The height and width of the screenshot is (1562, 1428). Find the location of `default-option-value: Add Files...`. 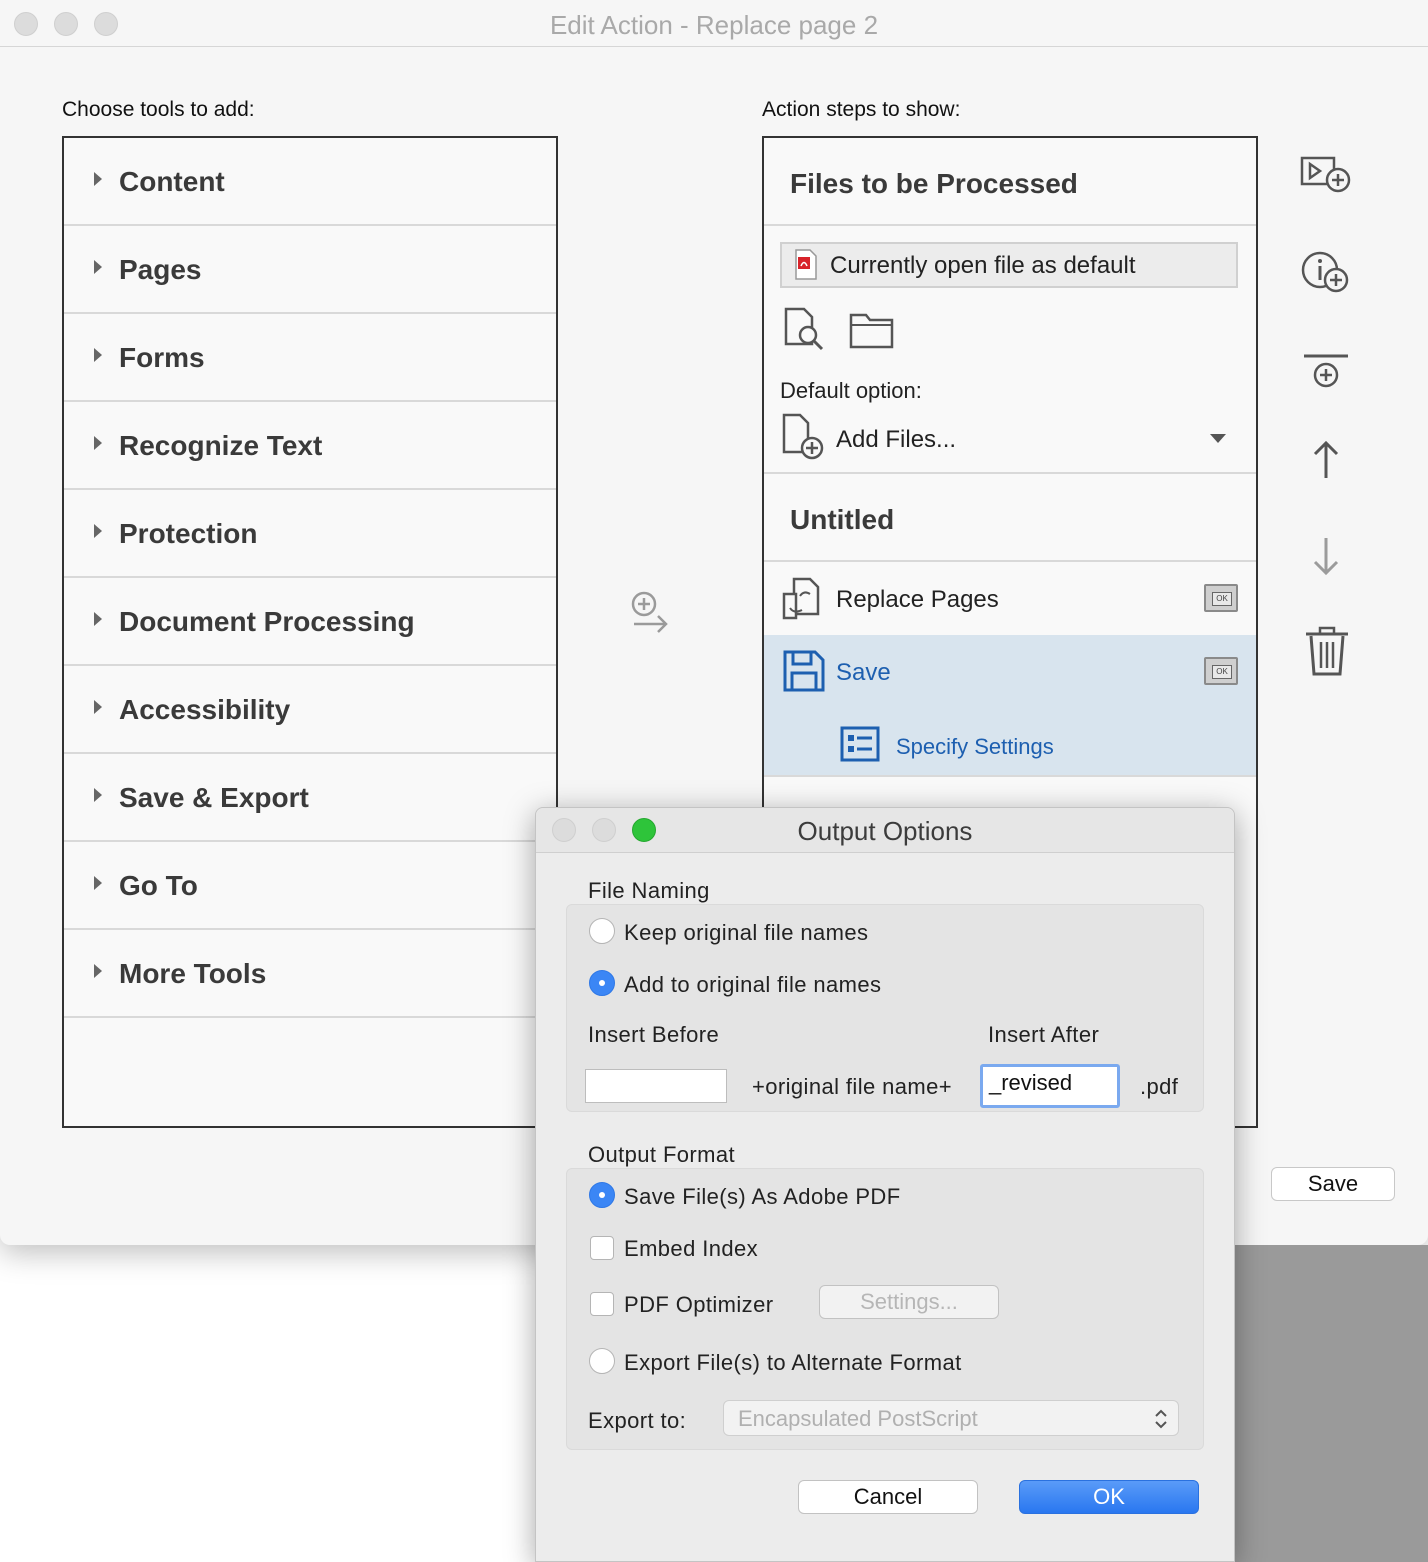

default-option-value: Add Files... is located at coordinates (896, 439).